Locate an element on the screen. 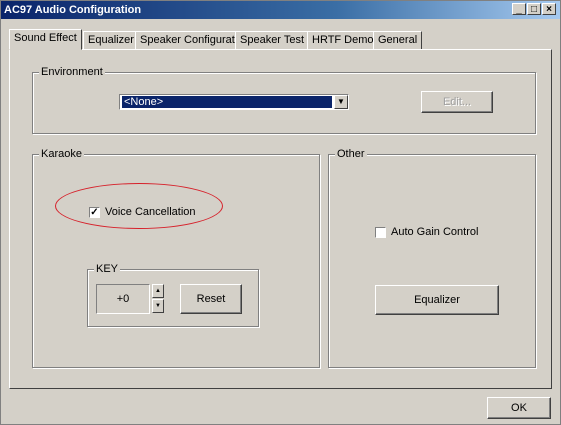 This screenshot has width=561, height=425. tab-equalizer: Equalizer is located at coordinates (111, 40).